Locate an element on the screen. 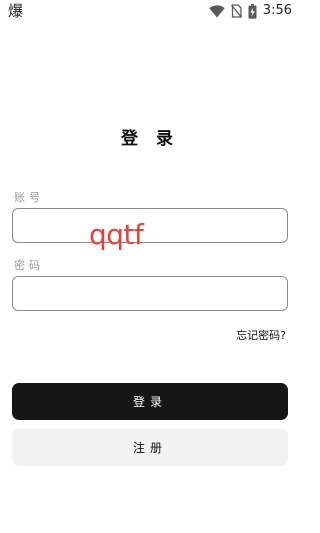  page-title: 登 录 is located at coordinates (150, 139).